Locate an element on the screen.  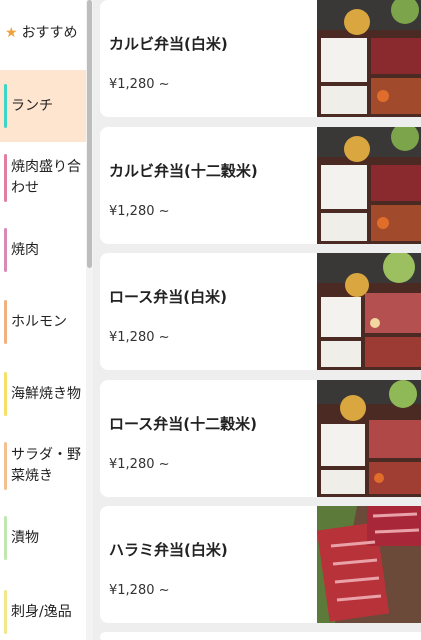
menu-item-card-partial is located at coordinates (260, 636).